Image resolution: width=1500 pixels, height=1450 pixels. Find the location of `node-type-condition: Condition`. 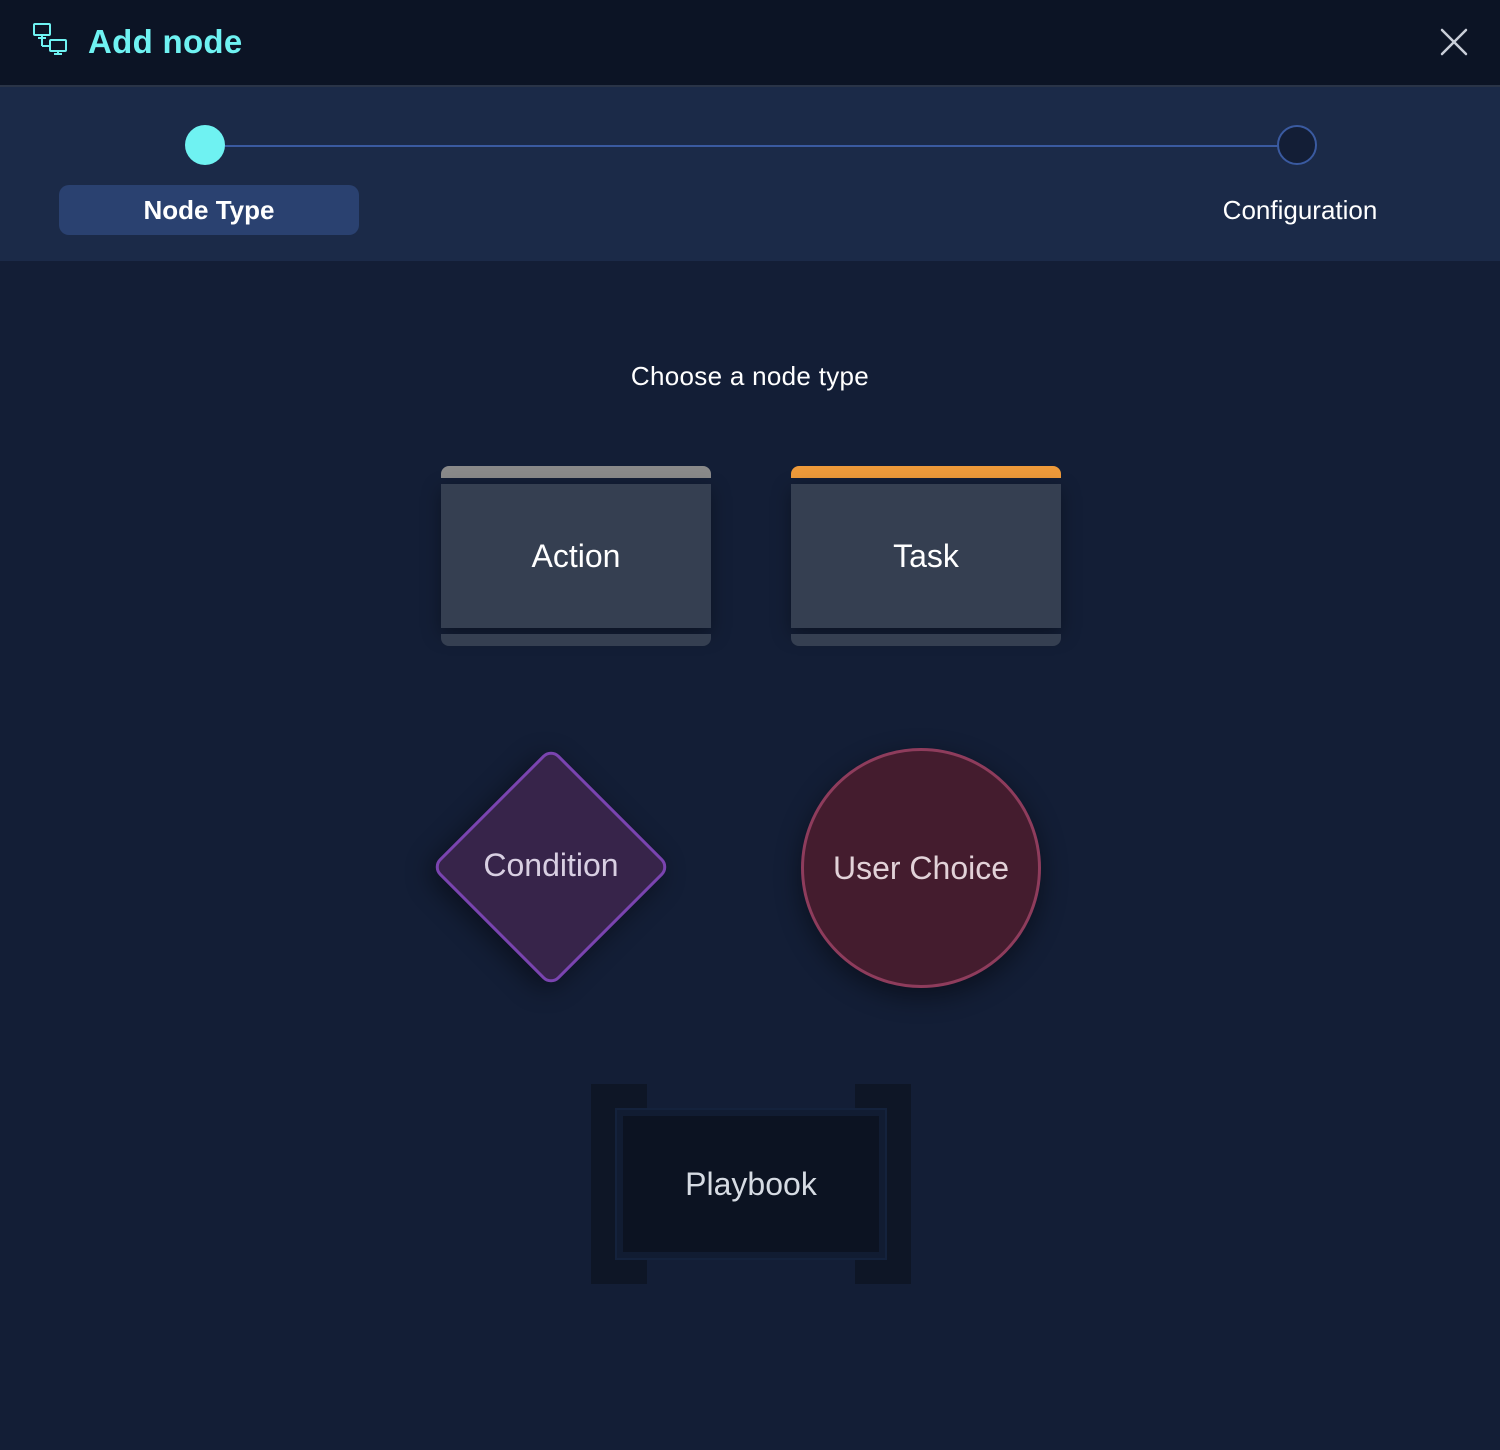

node-type-condition: Condition is located at coordinates (551, 867).